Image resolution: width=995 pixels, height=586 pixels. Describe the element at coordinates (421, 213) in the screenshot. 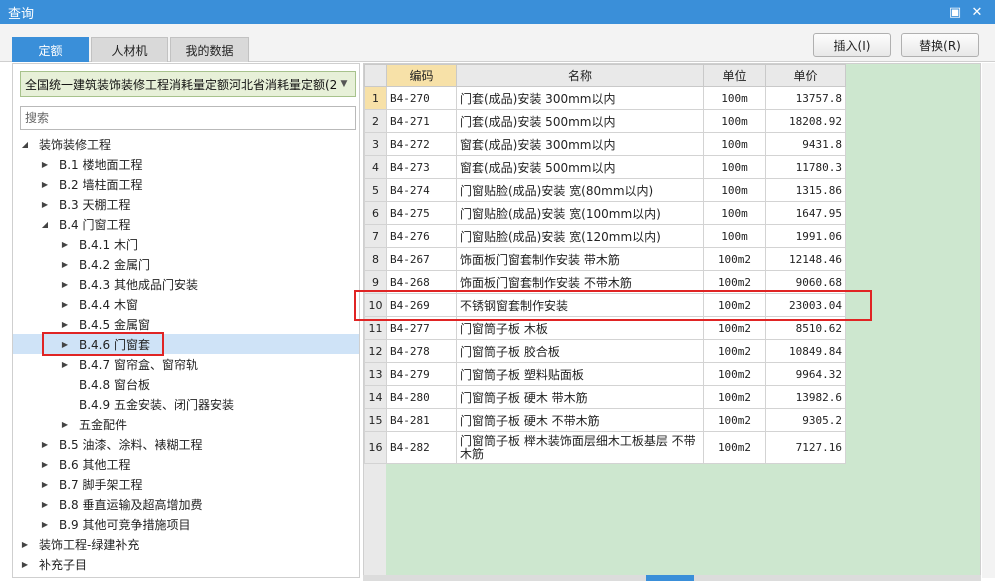

I see `cell-code: B4-275` at that location.